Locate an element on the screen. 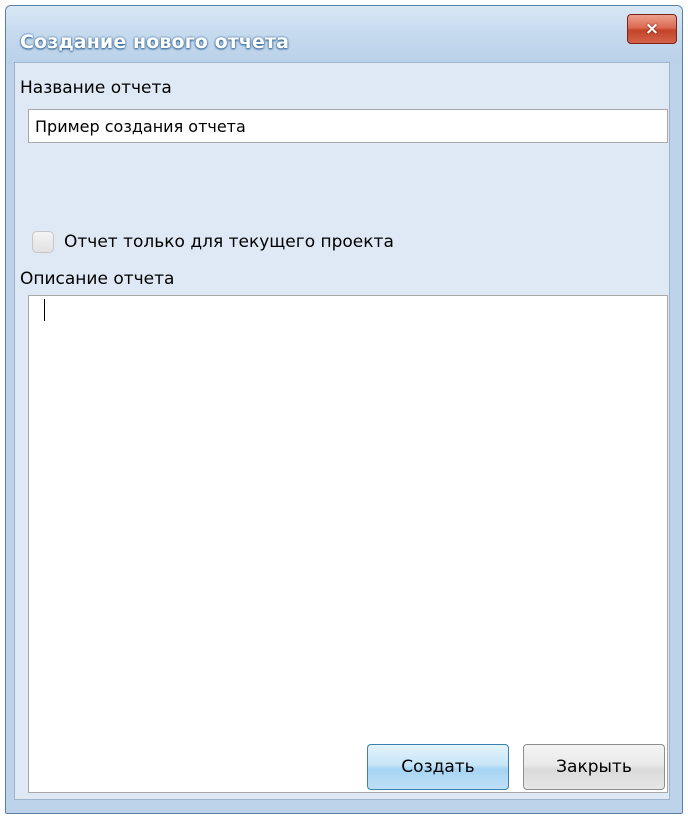 Image resolution: width=688 pixels, height=819 pixels. create-button: Создать is located at coordinates (438, 767).